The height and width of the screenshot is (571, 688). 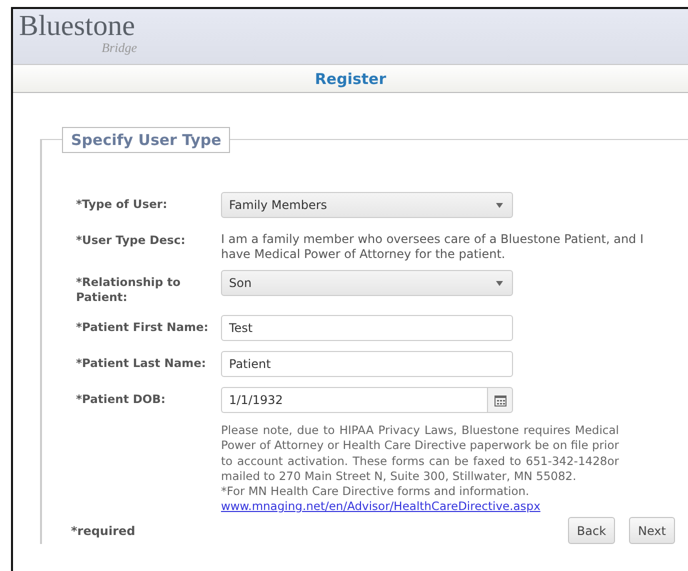 What do you see at coordinates (122, 204) in the screenshot?
I see `field-label: *Type of User:` at bounding box center [122, 204].